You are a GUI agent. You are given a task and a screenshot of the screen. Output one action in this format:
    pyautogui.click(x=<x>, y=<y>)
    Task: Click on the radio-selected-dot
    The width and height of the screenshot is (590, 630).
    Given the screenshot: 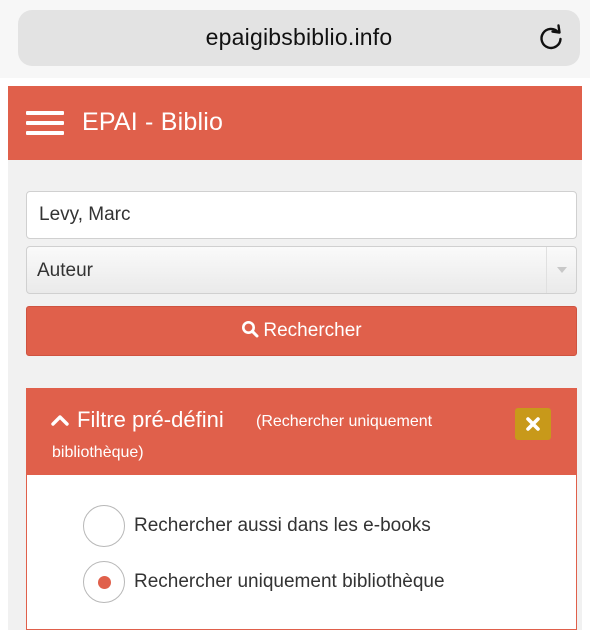 What is the action you would take?
    pyautogui.click(x=104, y=582)
    